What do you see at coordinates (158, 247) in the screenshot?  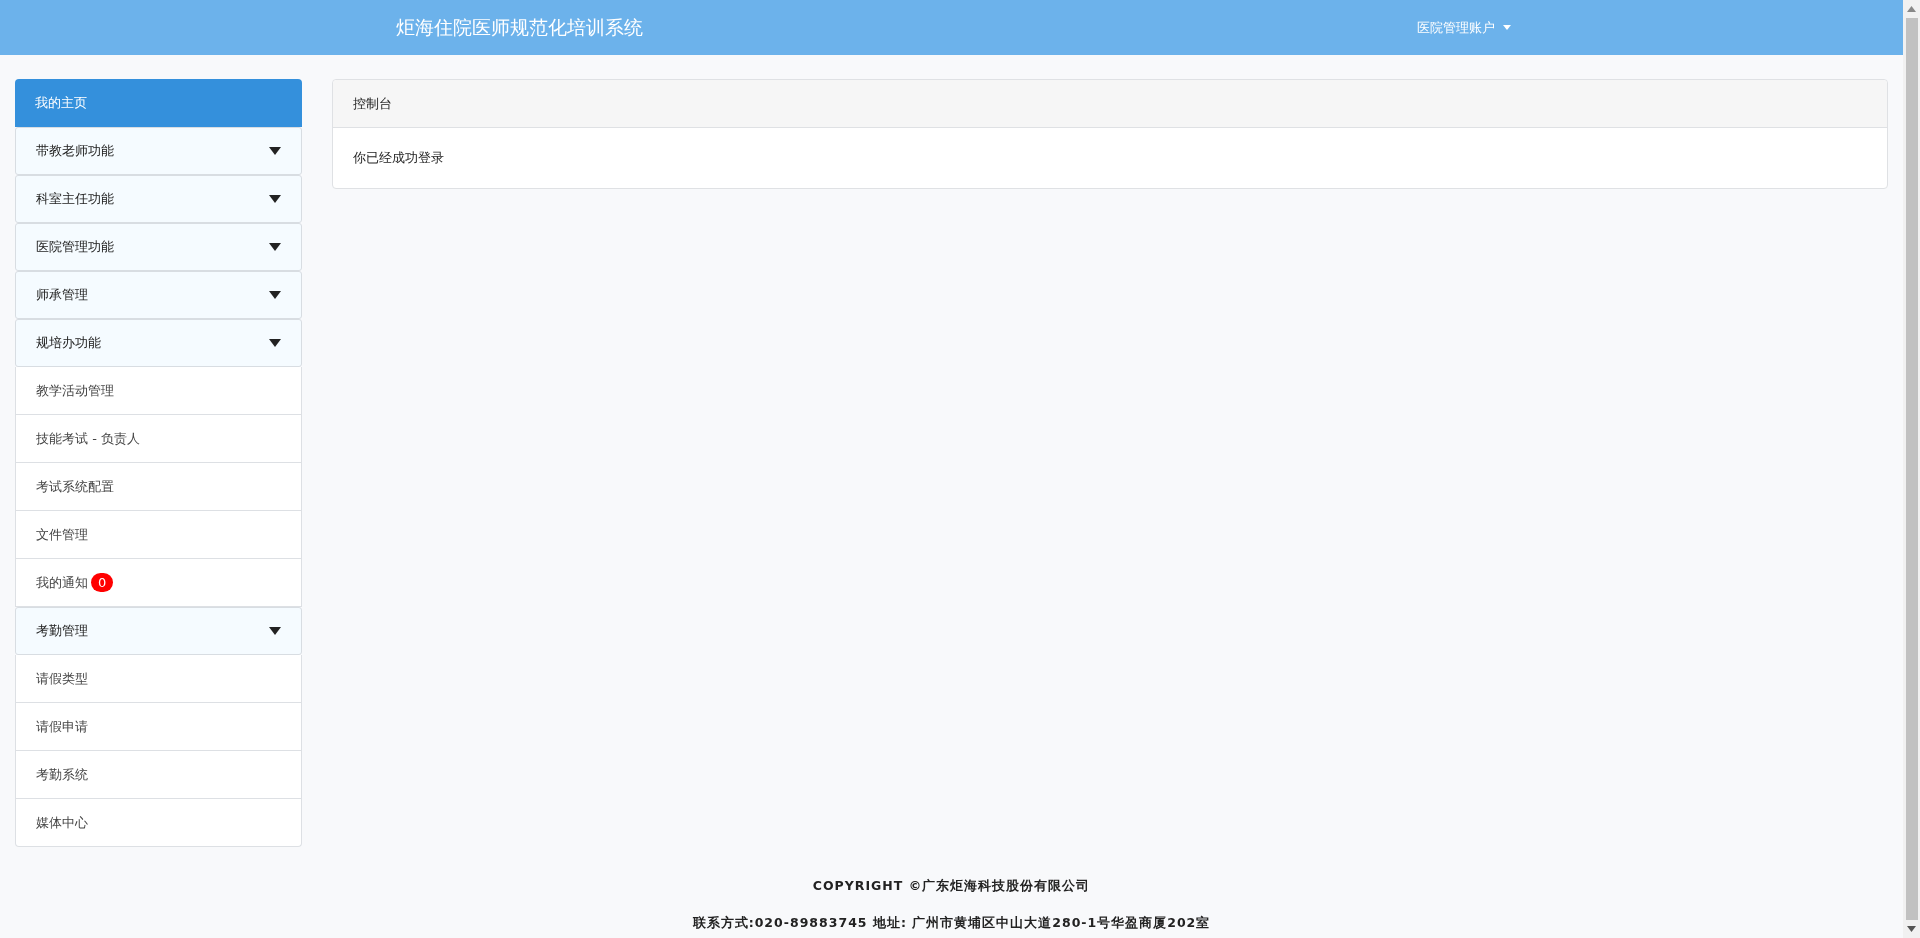 I see `menu-group-item: 医院管理功能` at bounding box center [158, 247].